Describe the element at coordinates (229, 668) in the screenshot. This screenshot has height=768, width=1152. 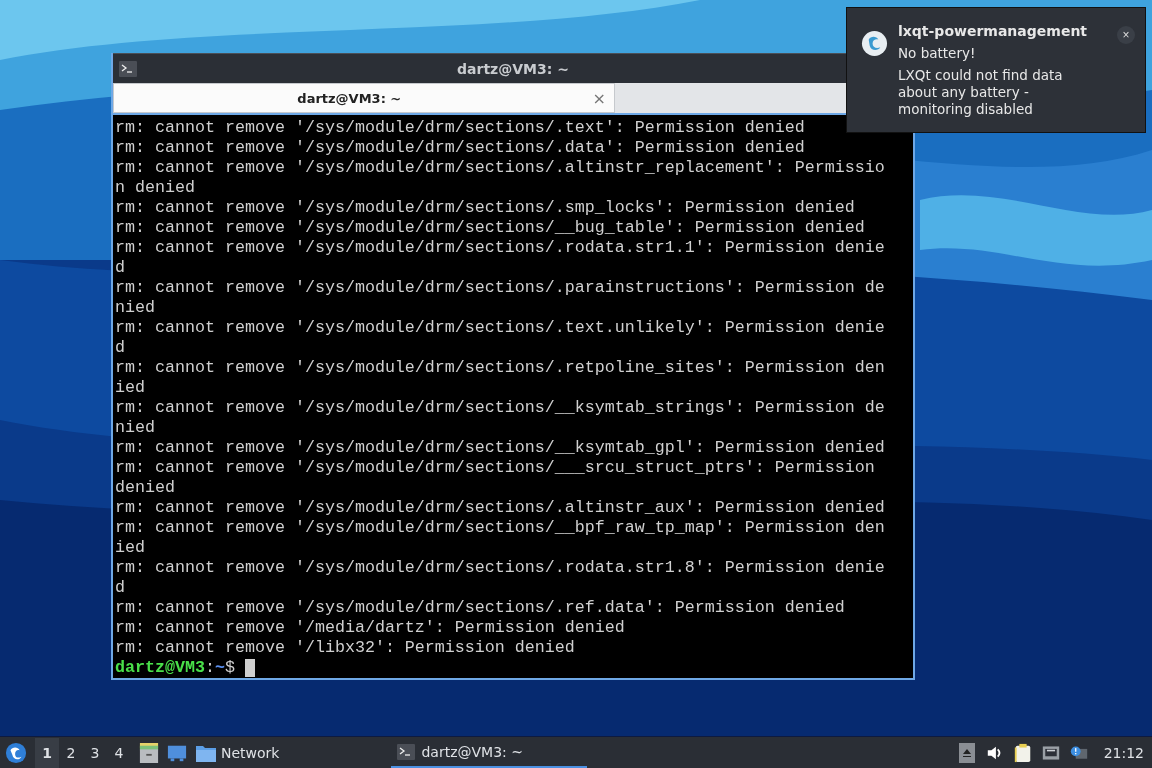
I see `prompt-symbol: $` at that location.